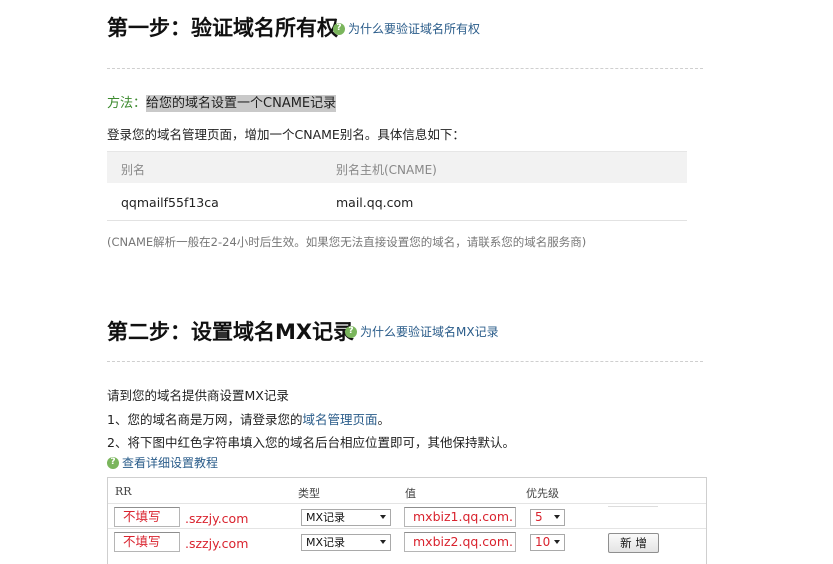  Describe the element at coordinates (123, 491) in the screenshot. I see `mx-header-rr: RR` at that location.